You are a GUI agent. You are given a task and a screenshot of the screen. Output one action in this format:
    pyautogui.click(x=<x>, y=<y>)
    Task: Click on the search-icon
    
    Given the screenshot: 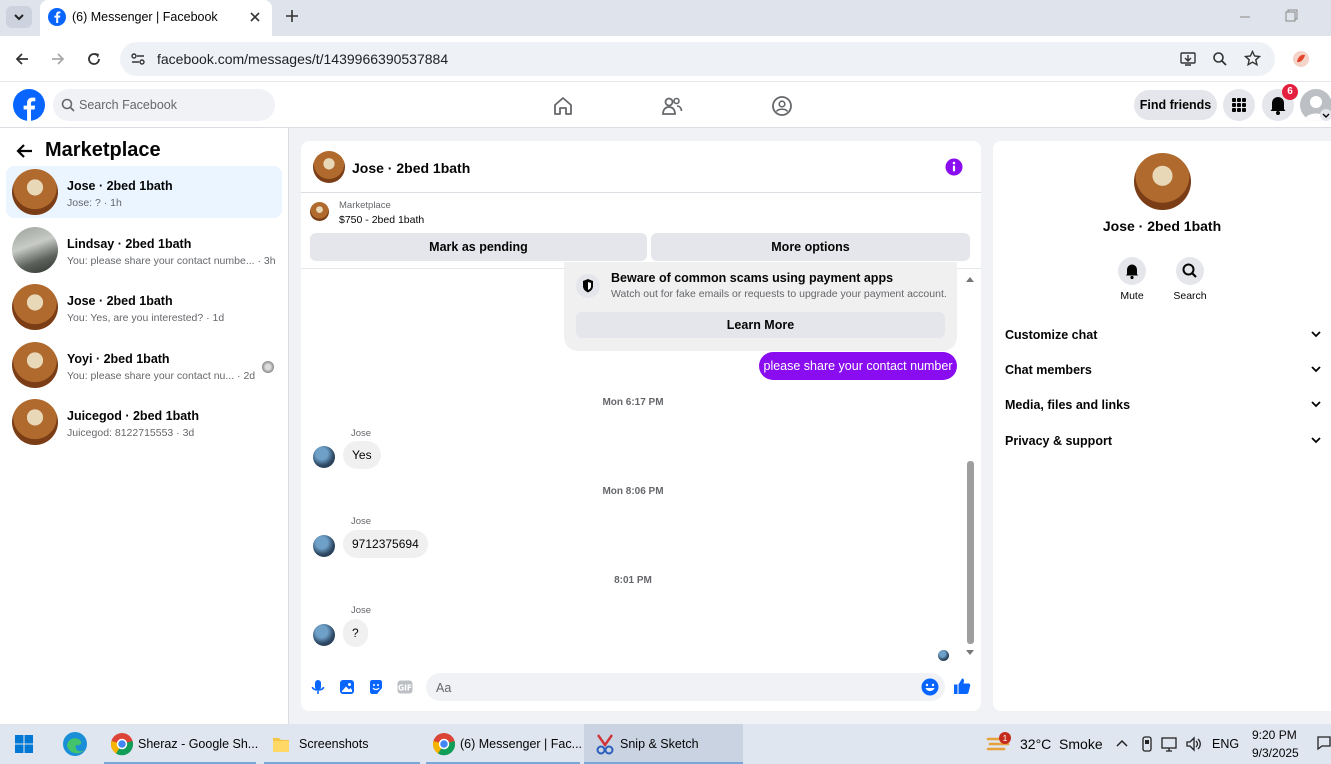 What is the action you would take?
    pyautogui.click(x=1189, y=270)
    